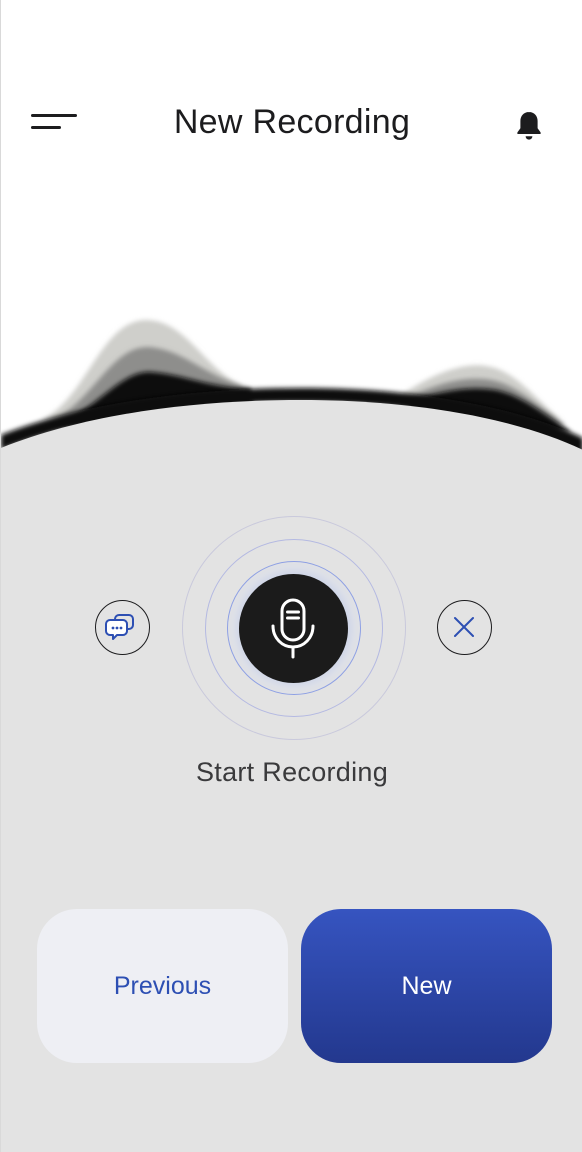  I want to click on notification-button, so click(529, 126).